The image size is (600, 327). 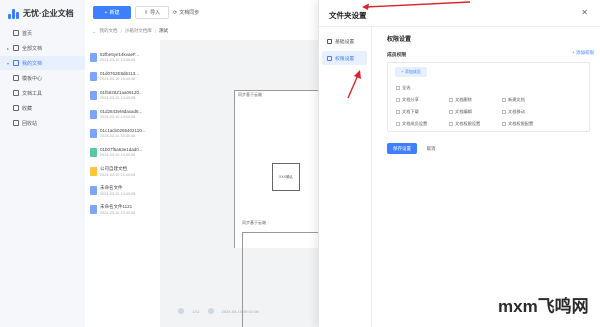 What do you see at coordinates (543, 306) in the screenshot?
I see `watermark: mxm飞鸣网` at bounding box center [543, 306].